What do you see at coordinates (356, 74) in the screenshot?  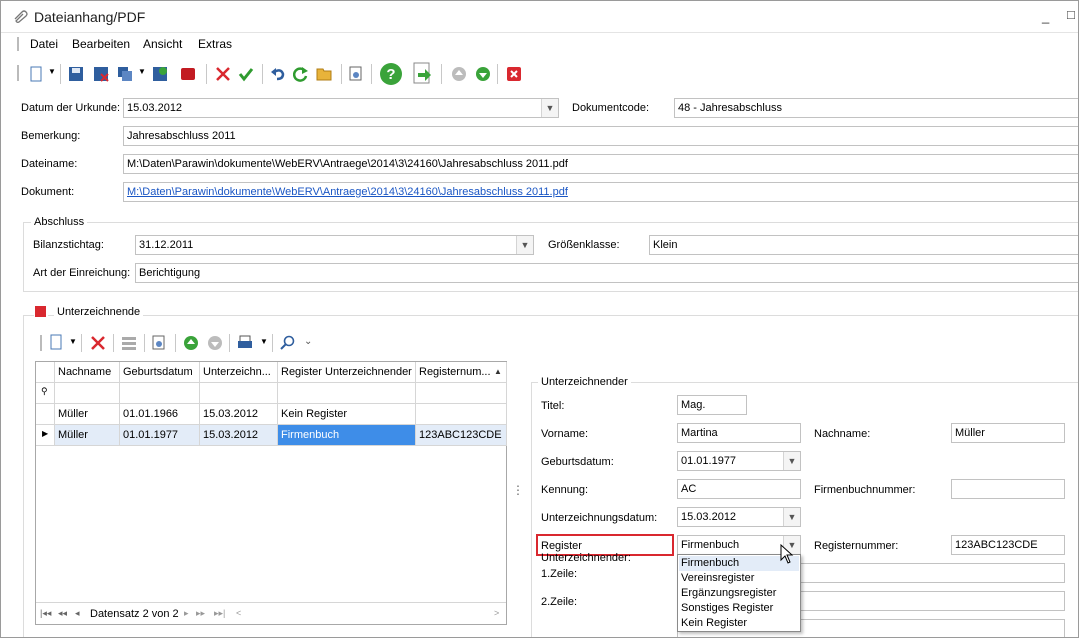 I see `preview-icon` at bounding box center [356, 74].